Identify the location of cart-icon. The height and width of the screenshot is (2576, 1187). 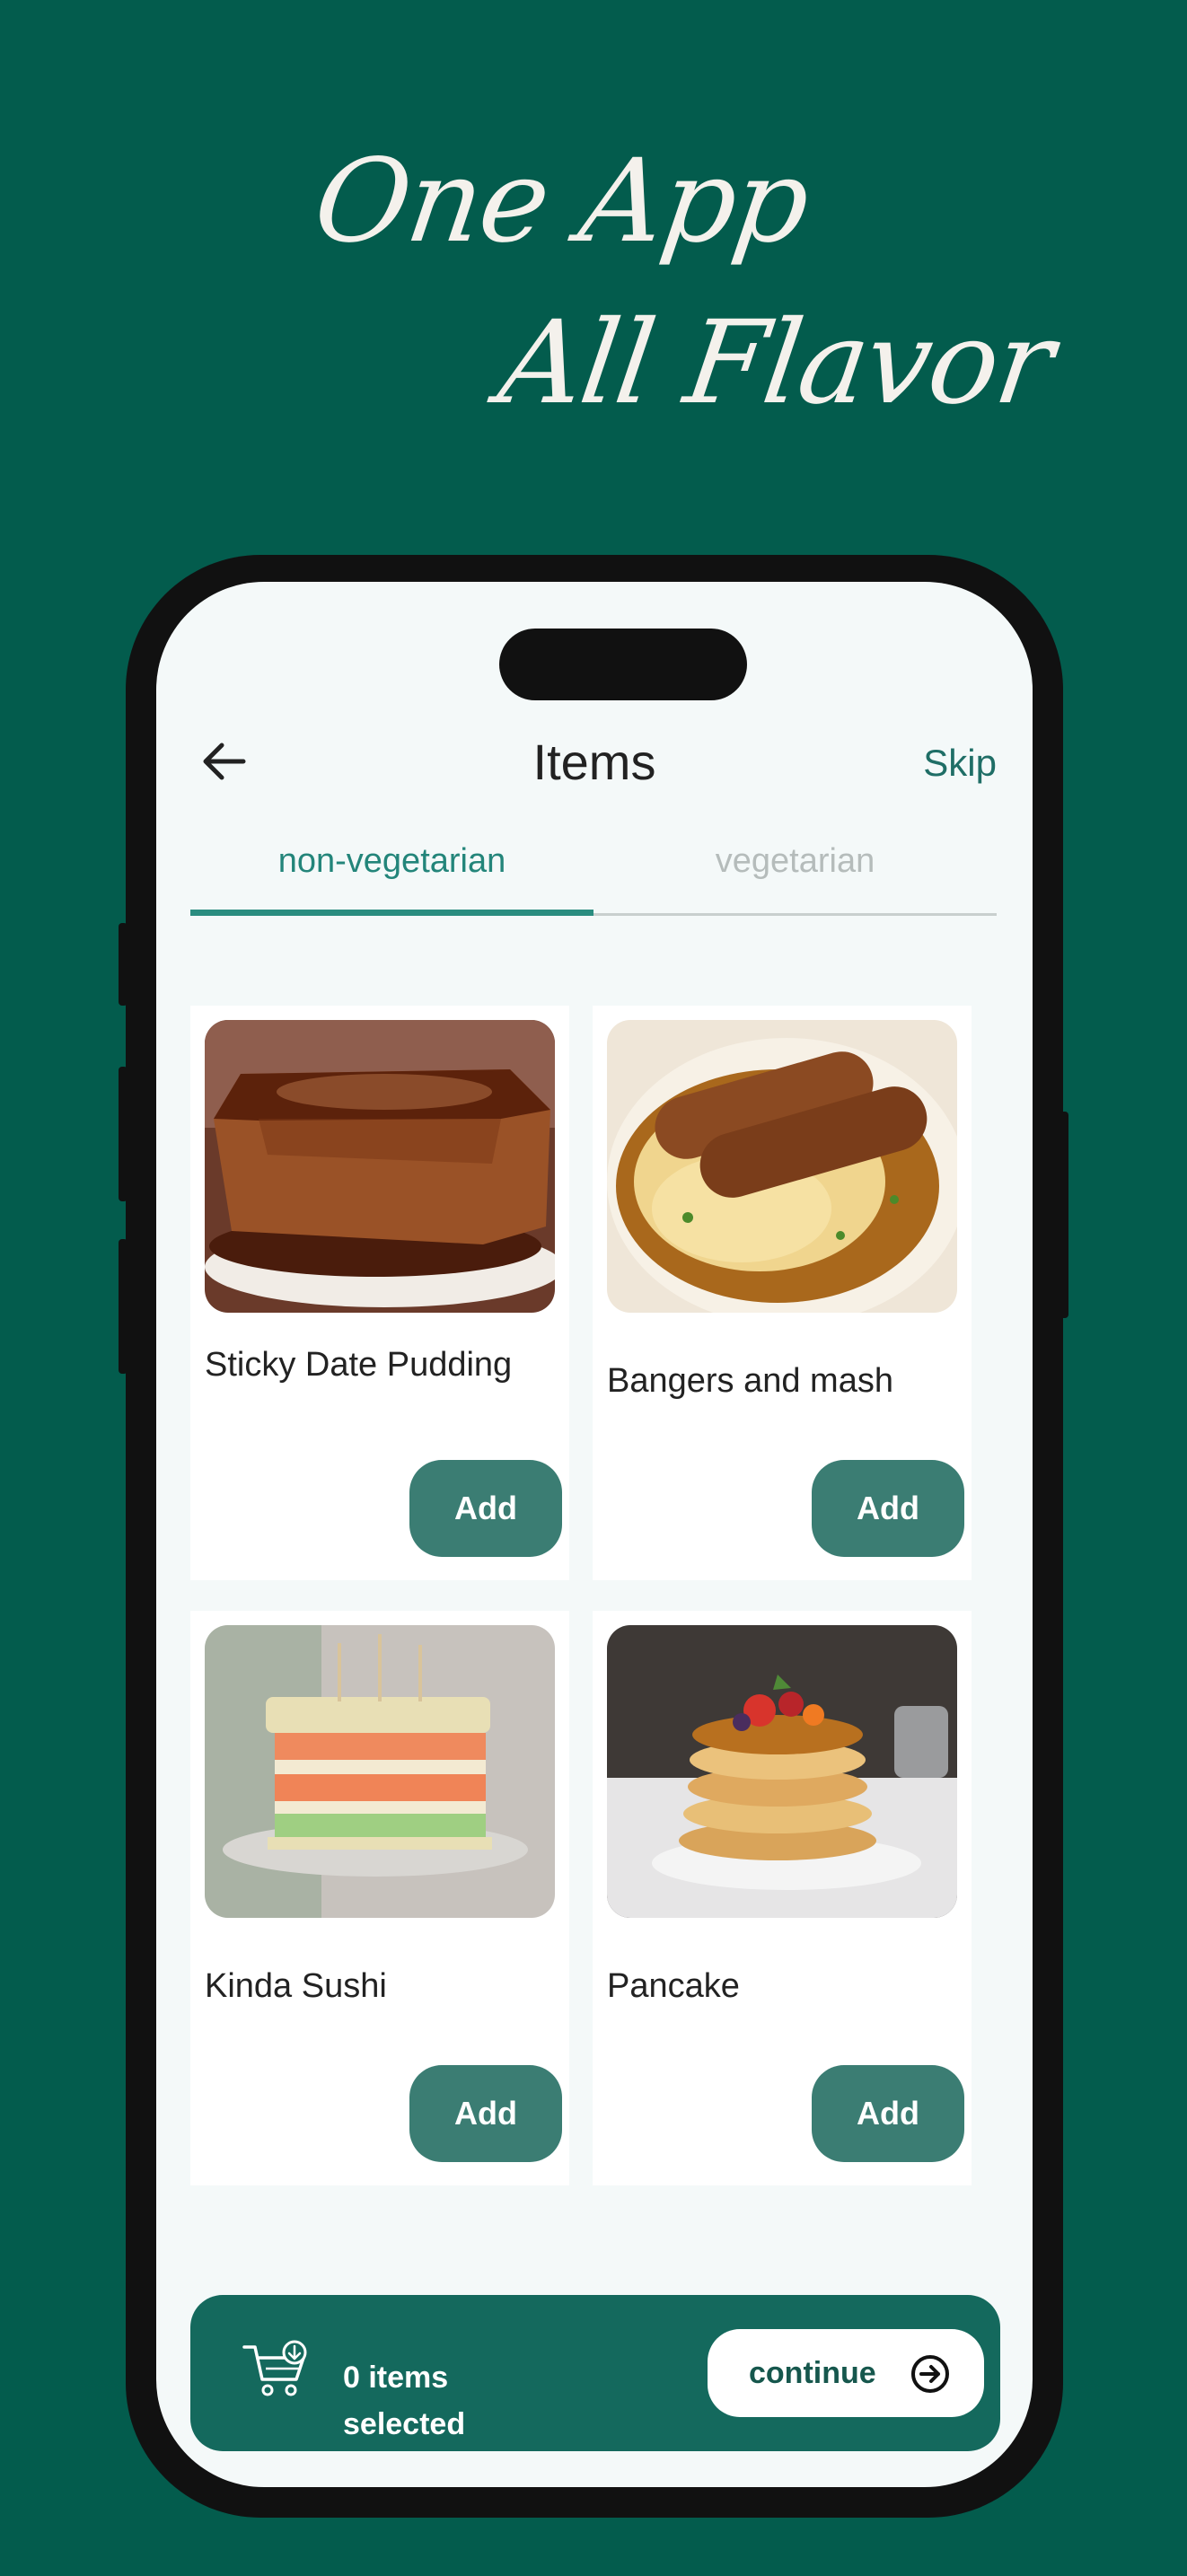
(277, 2369).